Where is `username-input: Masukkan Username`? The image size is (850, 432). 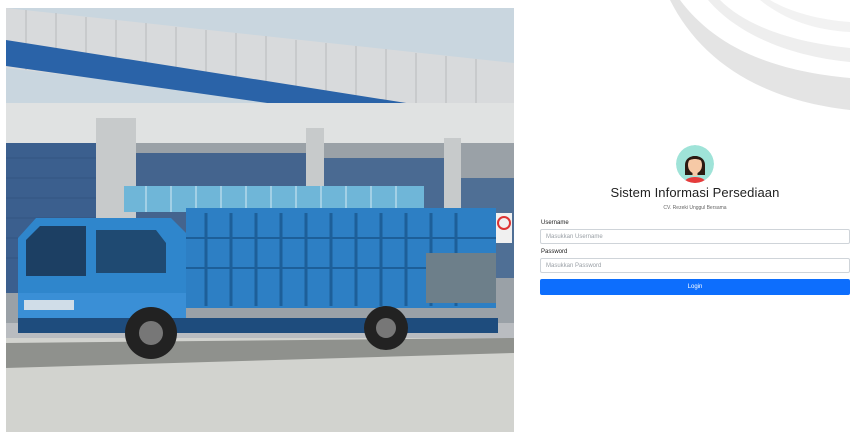
username-input: Masukkan Username is located at coordinates (695, 236).